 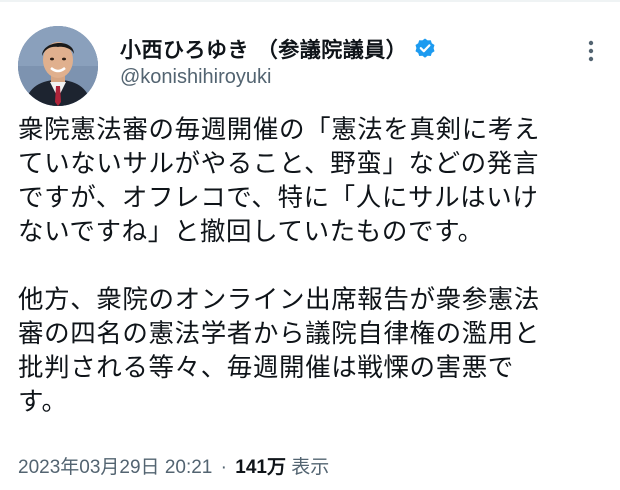 I want to click on tweet-line: ていないサルがやること、野蛮」などの発言, so click(x=278, y=164).